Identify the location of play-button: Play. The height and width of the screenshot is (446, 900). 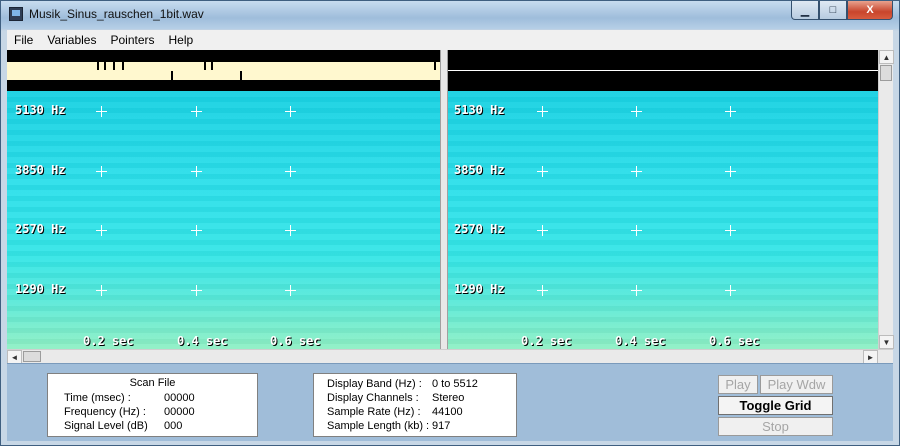
(738, 384).